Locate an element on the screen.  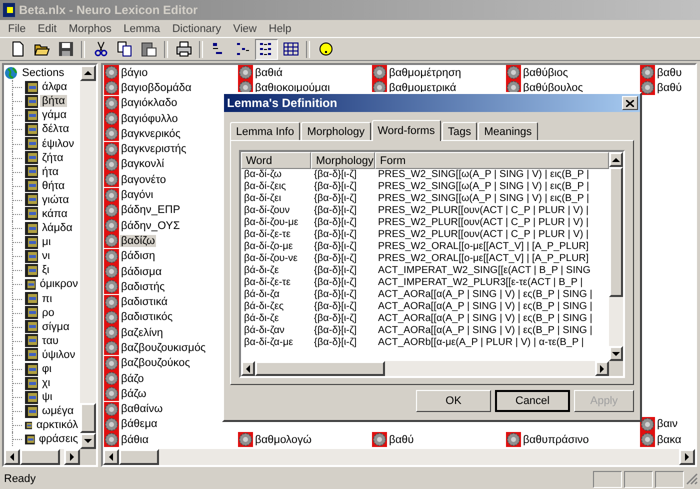
dialog-button: OK is located at coordinates (453, 401).